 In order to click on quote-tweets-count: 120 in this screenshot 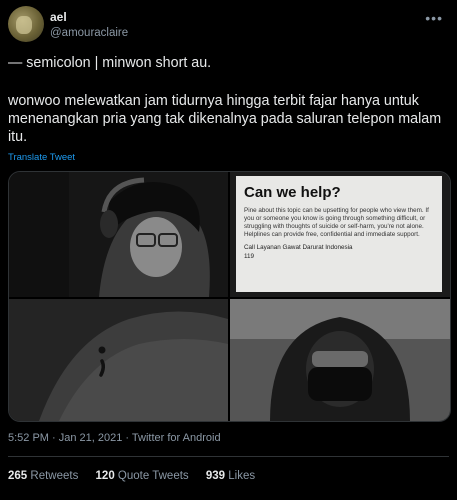, I will do `click(105, 476)`.